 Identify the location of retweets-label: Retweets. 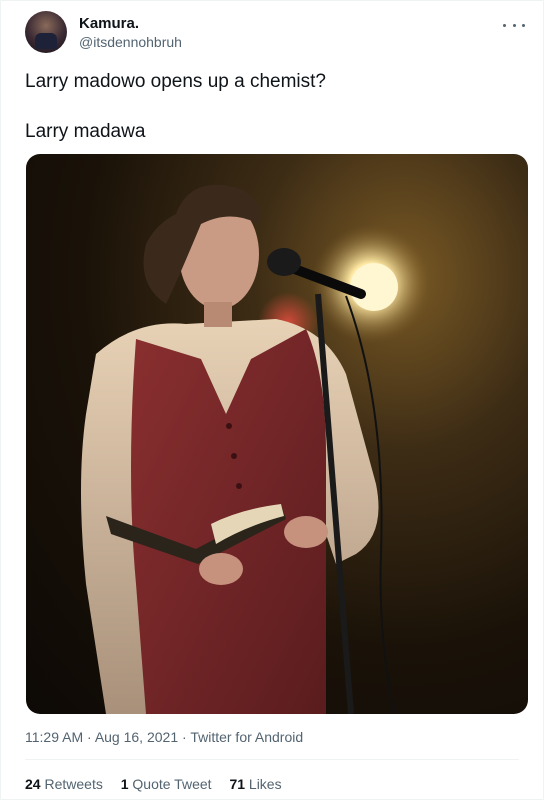
(73, 784).